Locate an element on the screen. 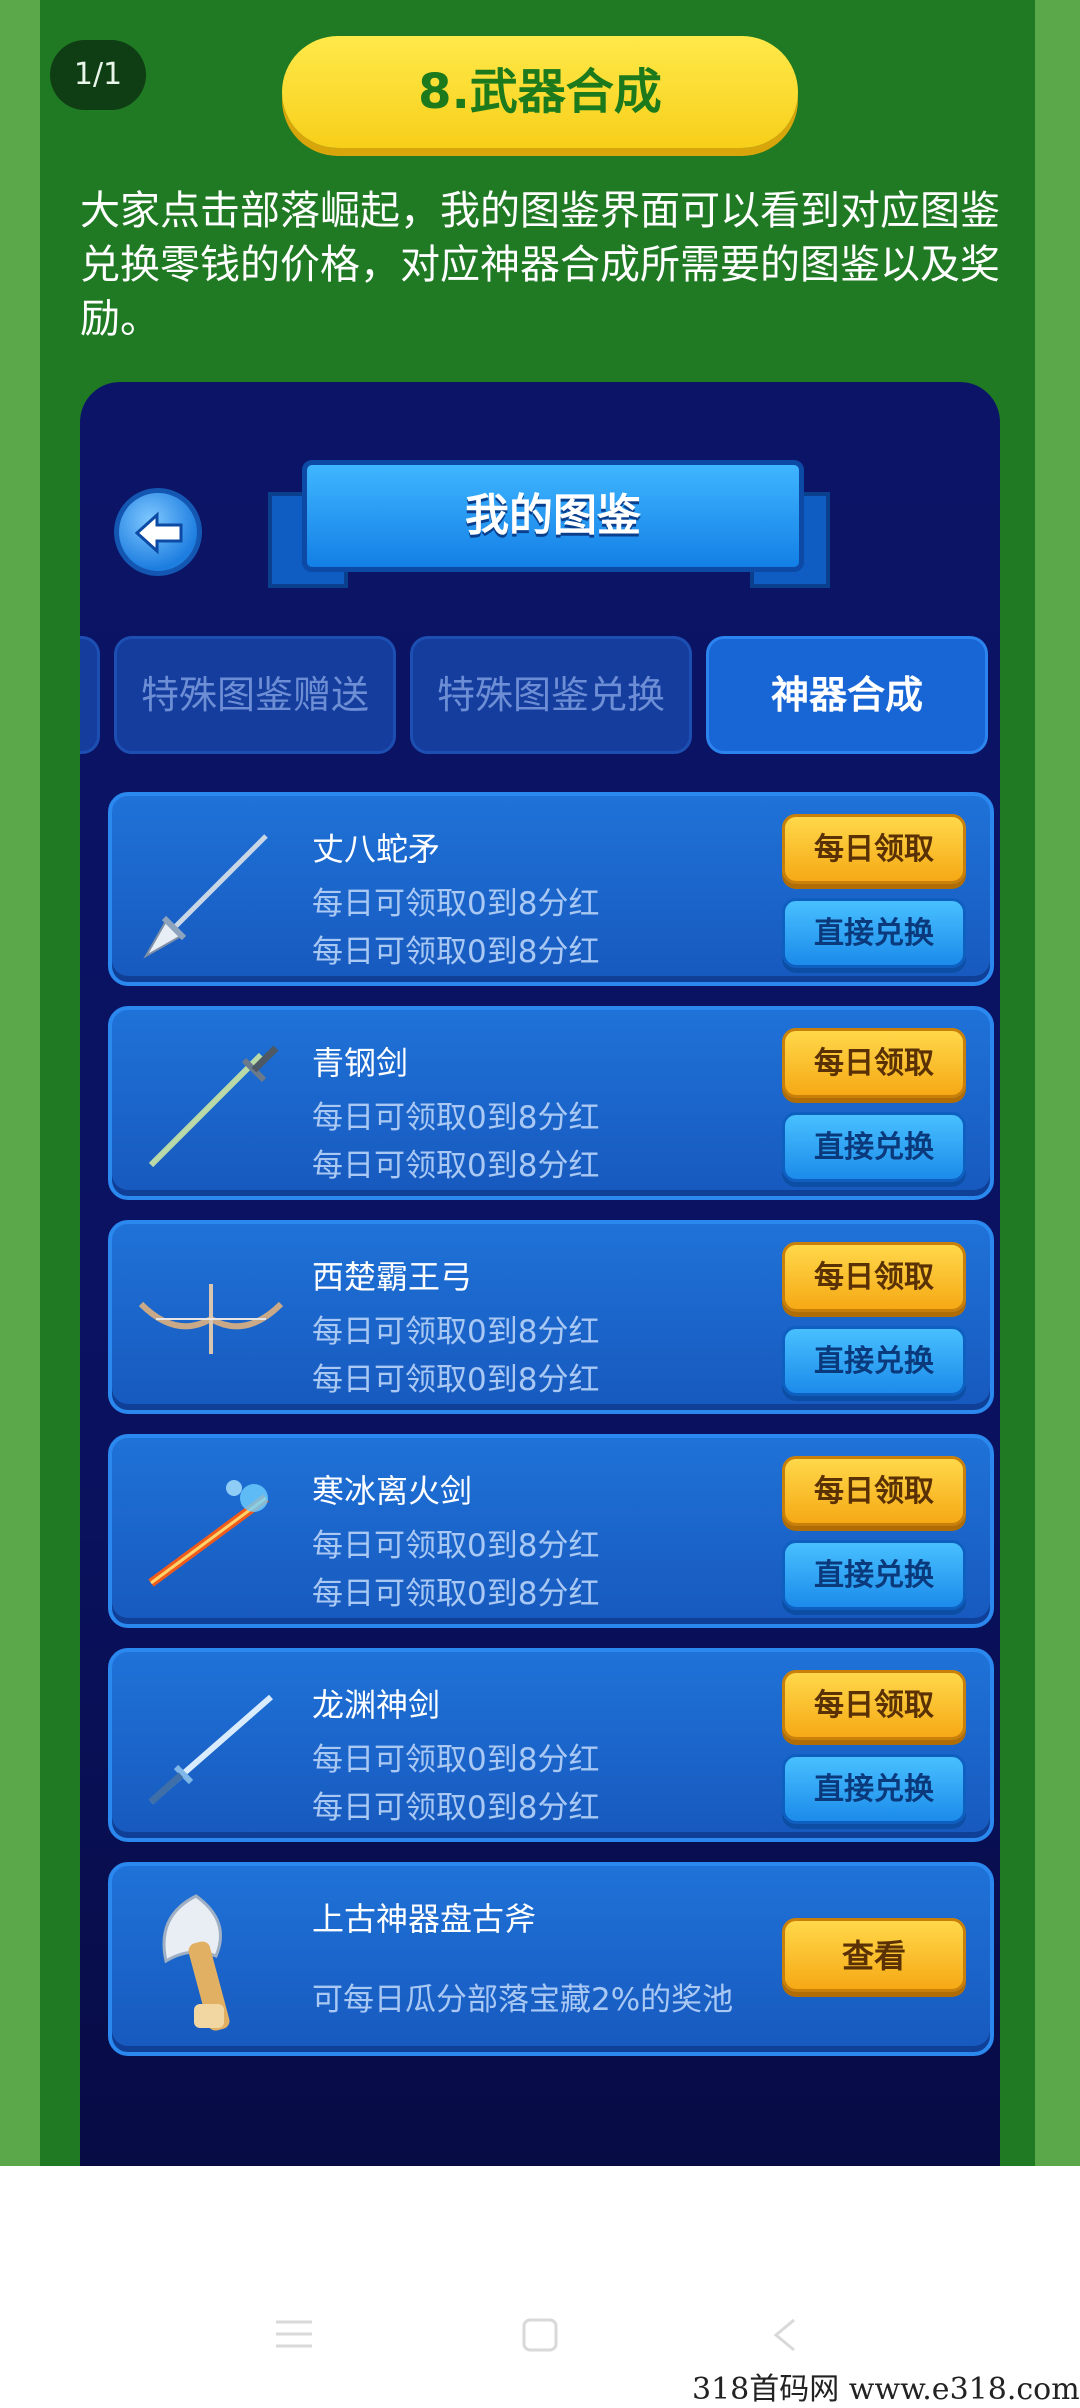 The width and height of the screenshot is (1080, 2408). panel-title: 我的图鉴 is located at coordinates (553, 516).